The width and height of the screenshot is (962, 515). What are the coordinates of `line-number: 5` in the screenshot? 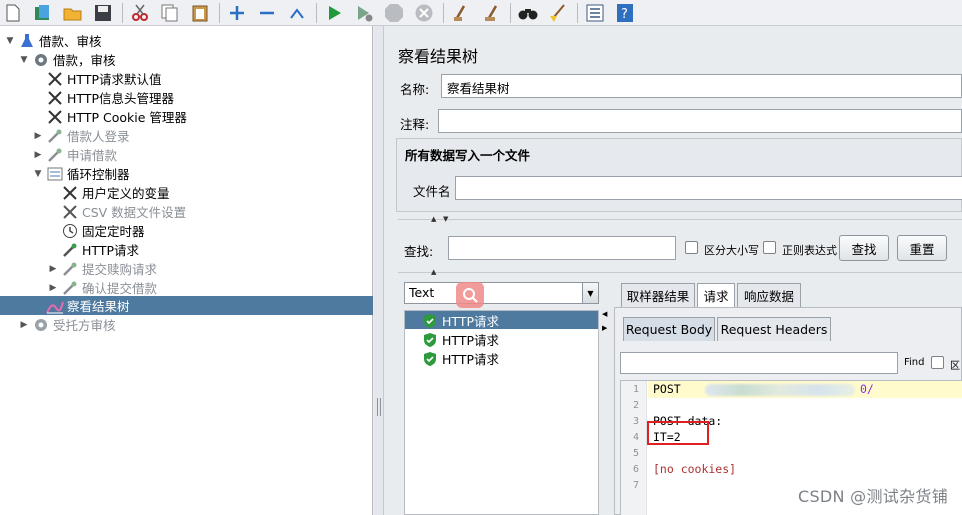 It's located at (635, 453).